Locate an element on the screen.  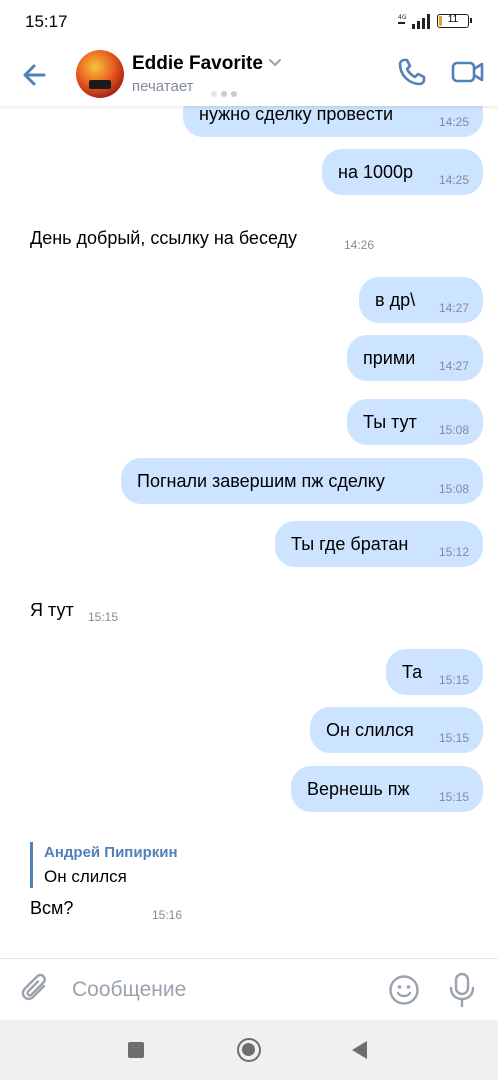
typing-dots-icon is located at coordinates (226, 93).